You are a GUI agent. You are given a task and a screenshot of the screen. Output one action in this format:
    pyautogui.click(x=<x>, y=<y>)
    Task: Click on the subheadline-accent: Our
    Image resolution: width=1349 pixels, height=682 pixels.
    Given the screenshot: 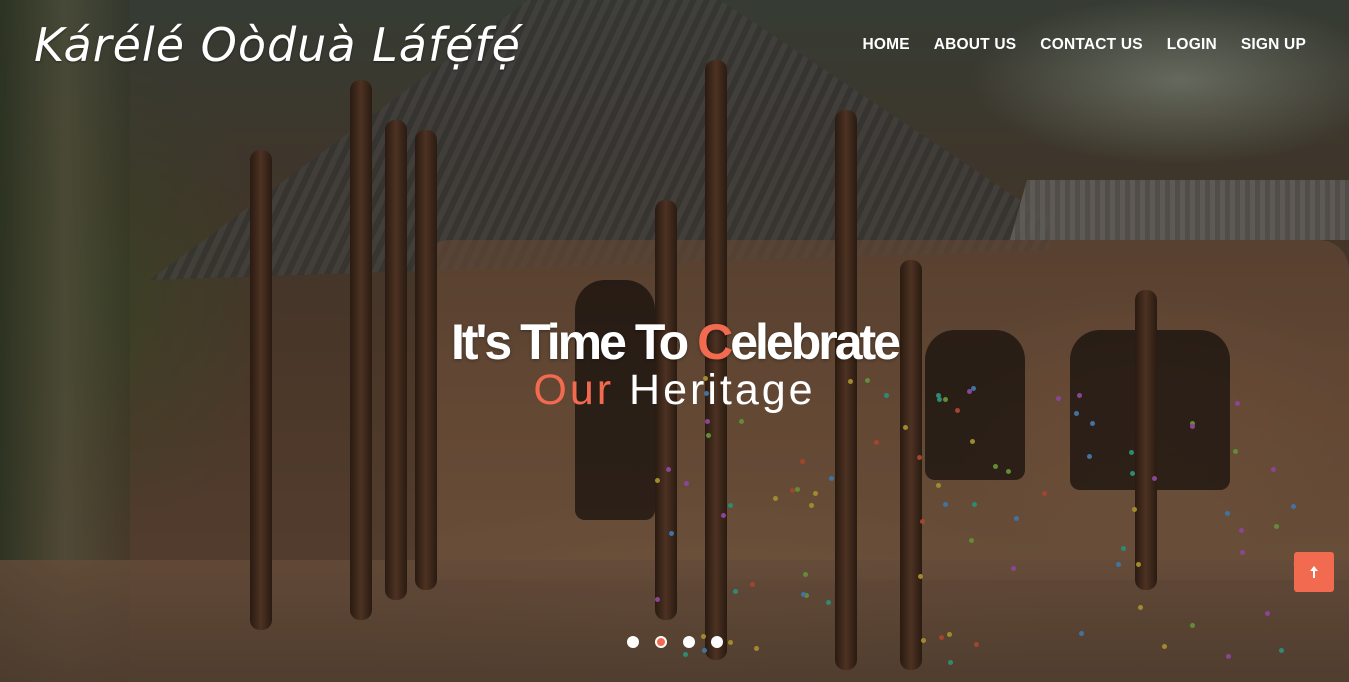 What is the action you would take?
    pyautogui.click(x=574, y=390)
    